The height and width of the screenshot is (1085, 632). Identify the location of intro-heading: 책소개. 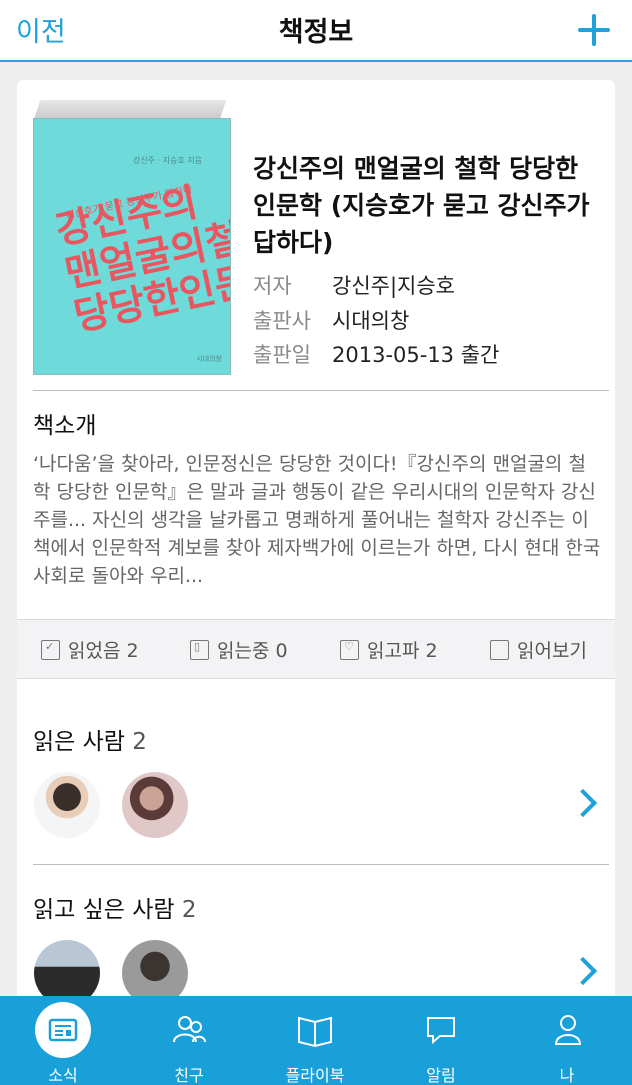
(65, 426).